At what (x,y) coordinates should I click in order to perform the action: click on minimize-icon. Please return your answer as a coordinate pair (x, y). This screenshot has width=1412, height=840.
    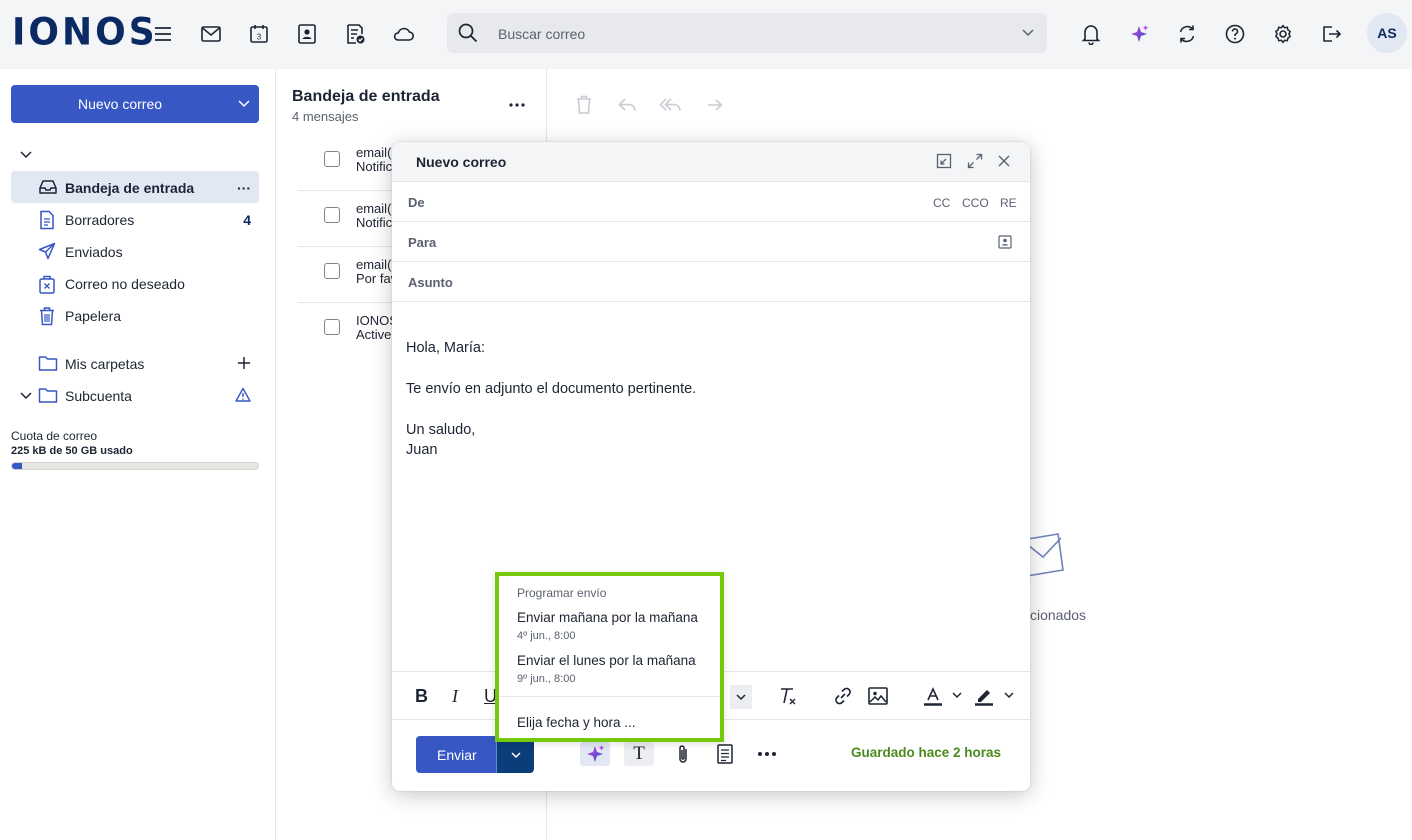
    Looking at the image, I should click on (944, 161).